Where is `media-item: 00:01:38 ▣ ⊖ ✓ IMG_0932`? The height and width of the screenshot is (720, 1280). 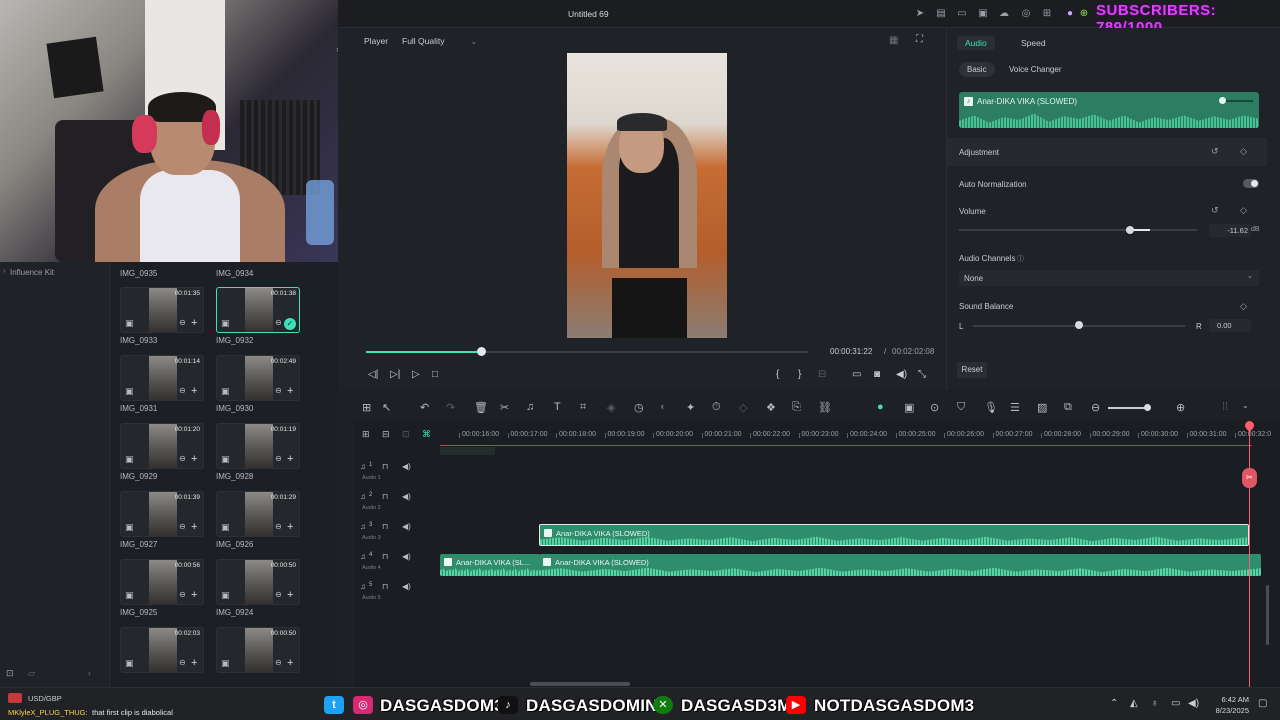
media-item: 00:01:38 ▣ ⊖ ✓ IMG_0932 is located at coordinates (258, 316).